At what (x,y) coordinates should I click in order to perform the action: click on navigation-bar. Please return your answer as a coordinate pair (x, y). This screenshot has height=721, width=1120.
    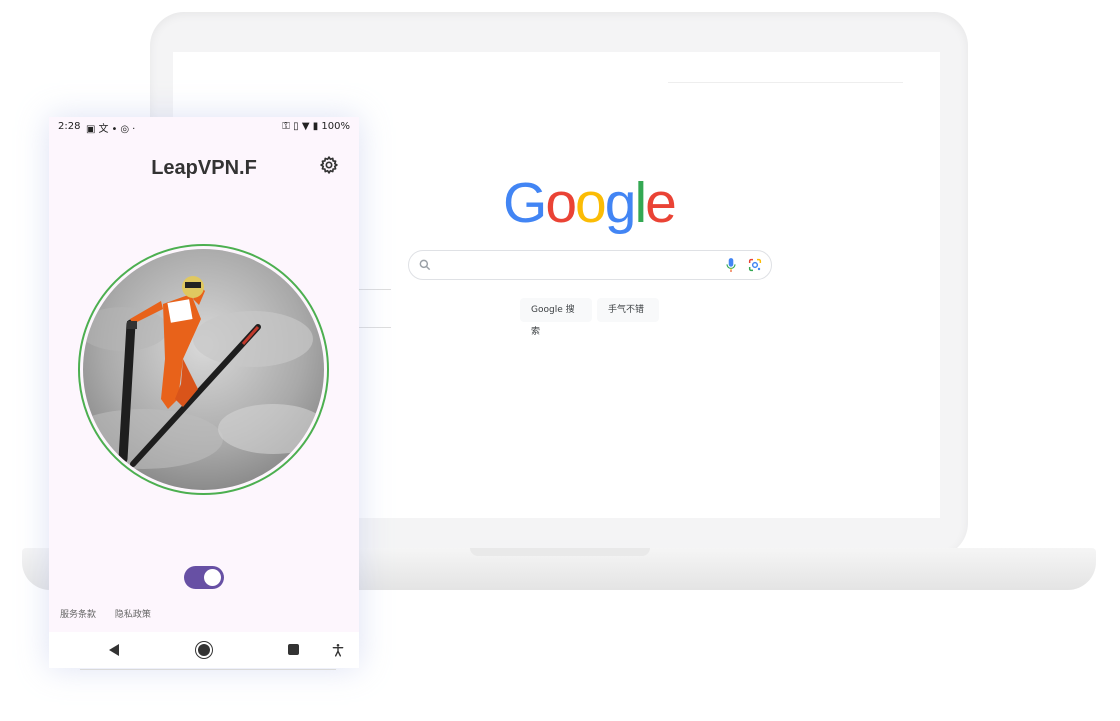
    Looking at the image, I should click on (204, 650).